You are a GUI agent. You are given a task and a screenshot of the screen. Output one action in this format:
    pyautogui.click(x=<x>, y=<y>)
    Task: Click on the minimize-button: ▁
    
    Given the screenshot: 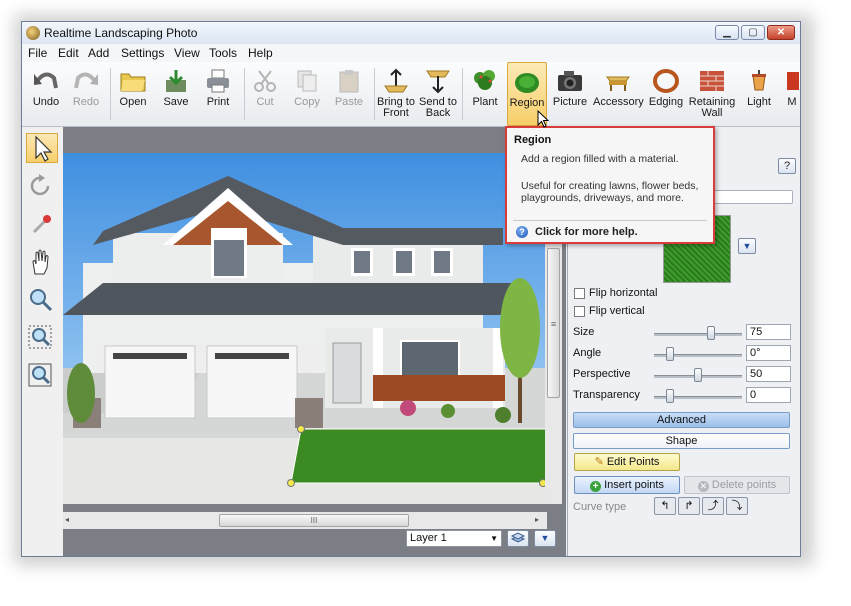 What is the action you would take?
    pyautogui.click(x=727, y=32)
    